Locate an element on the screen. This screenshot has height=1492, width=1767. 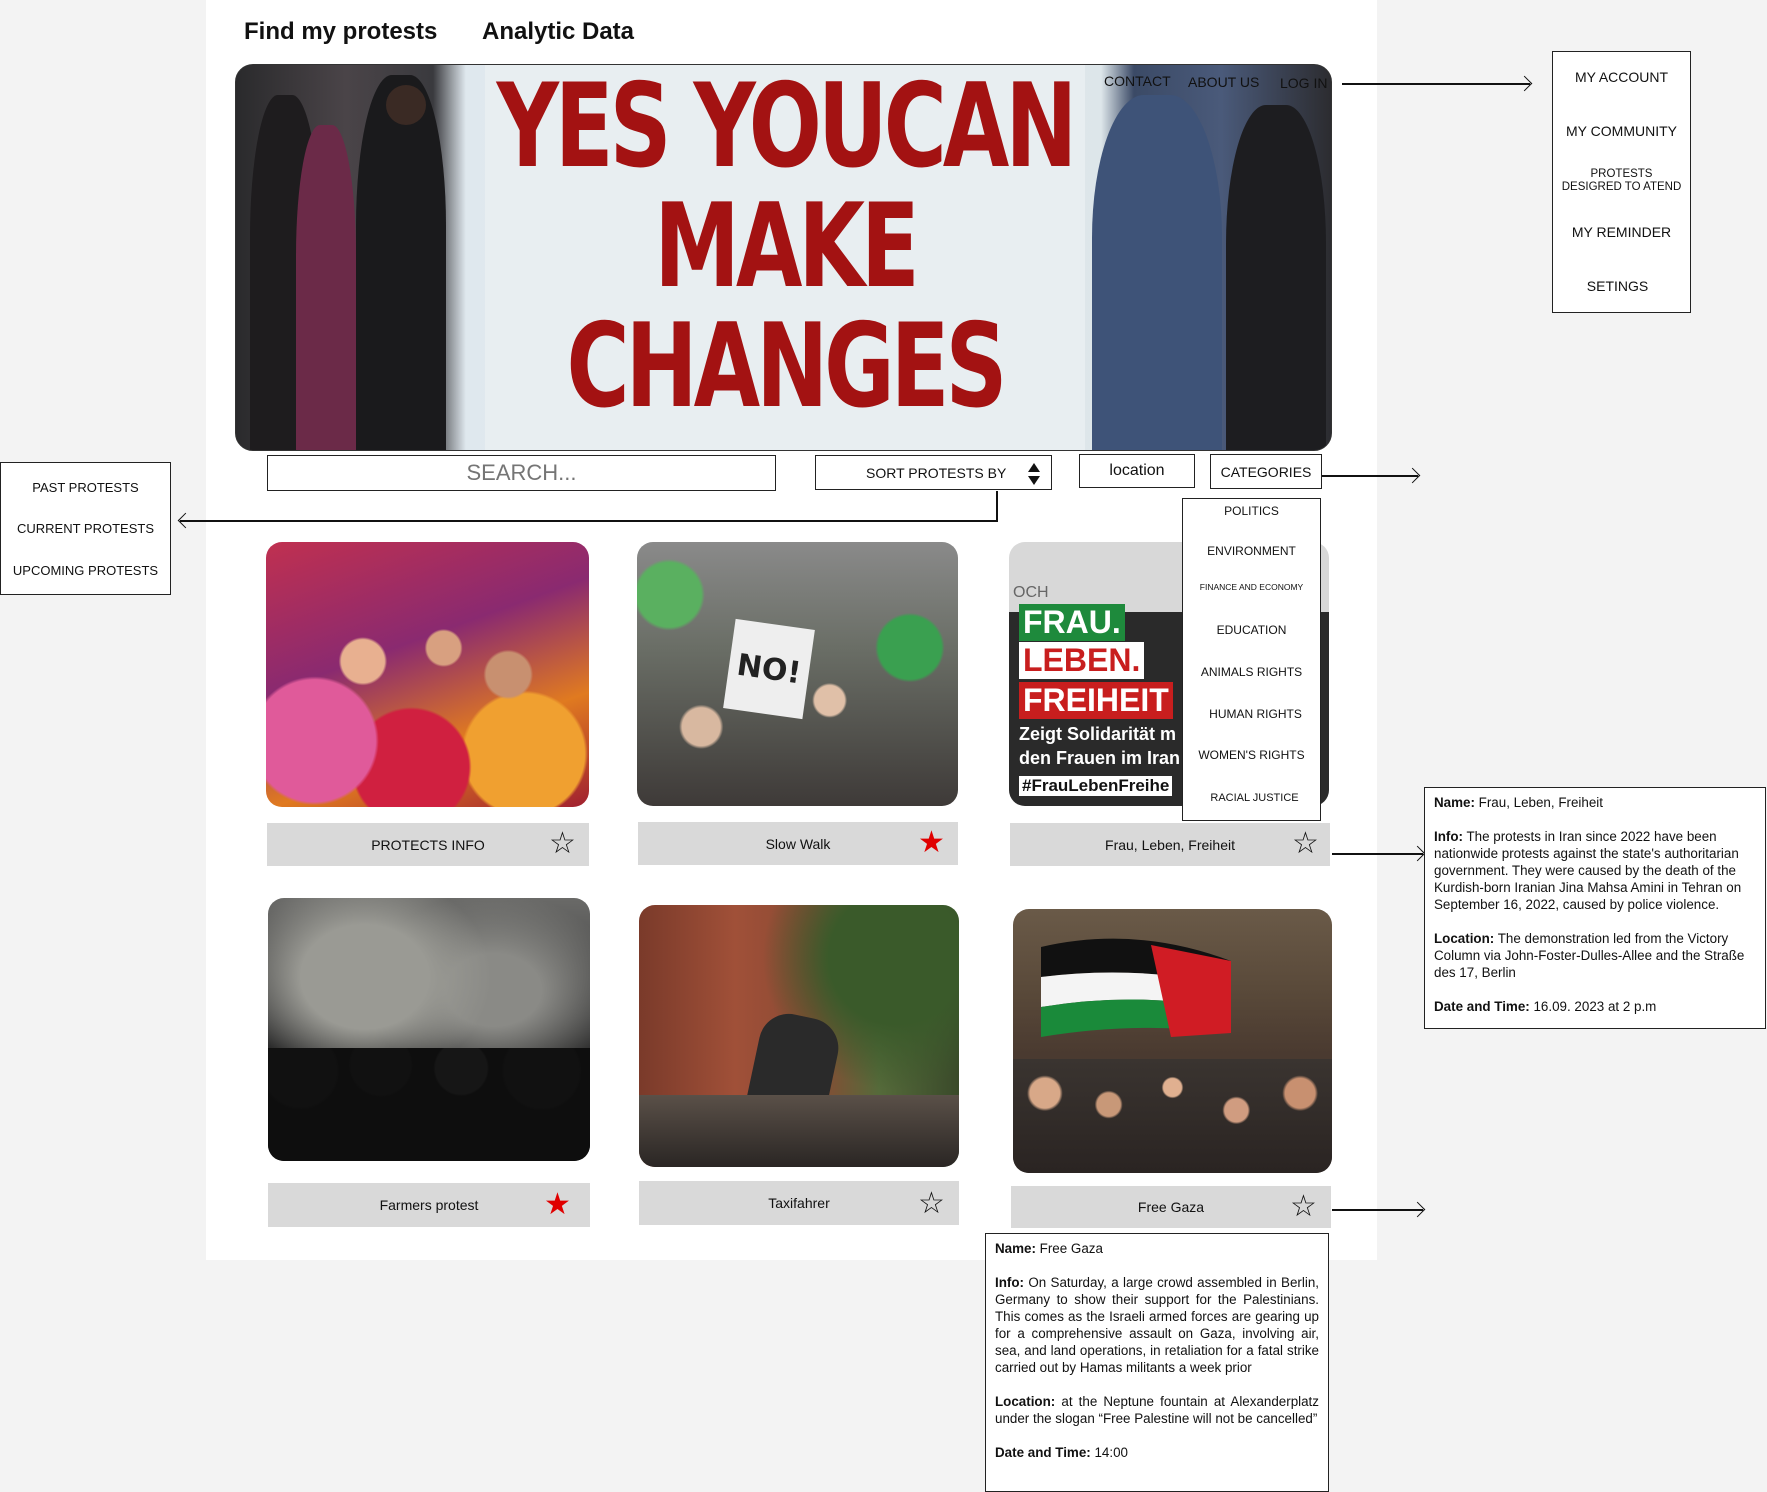
menu-settings: SETINGS is located at coordinates (1617, 286).